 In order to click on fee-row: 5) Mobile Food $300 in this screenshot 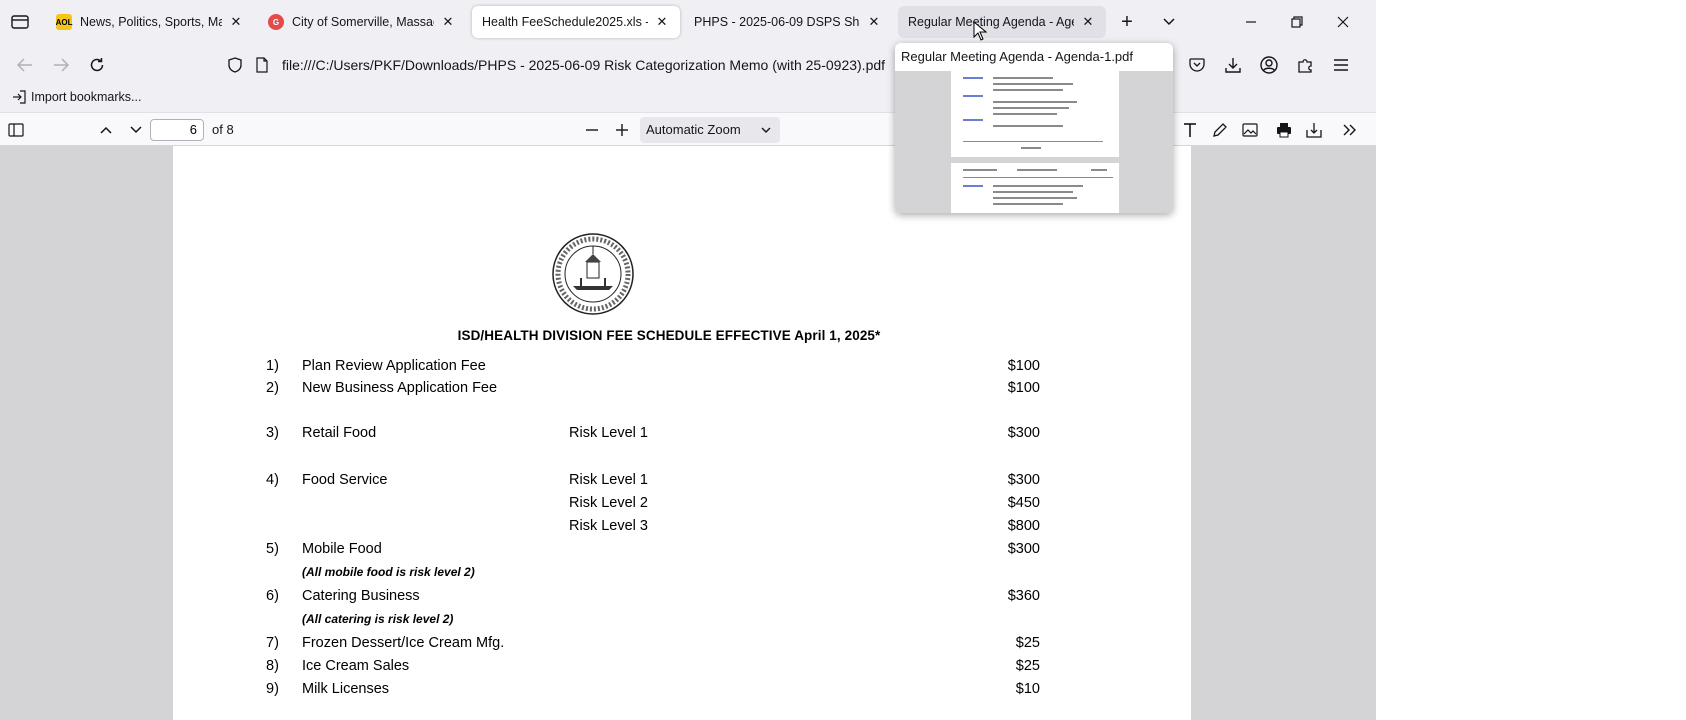, I will do `click(682, 551)`.